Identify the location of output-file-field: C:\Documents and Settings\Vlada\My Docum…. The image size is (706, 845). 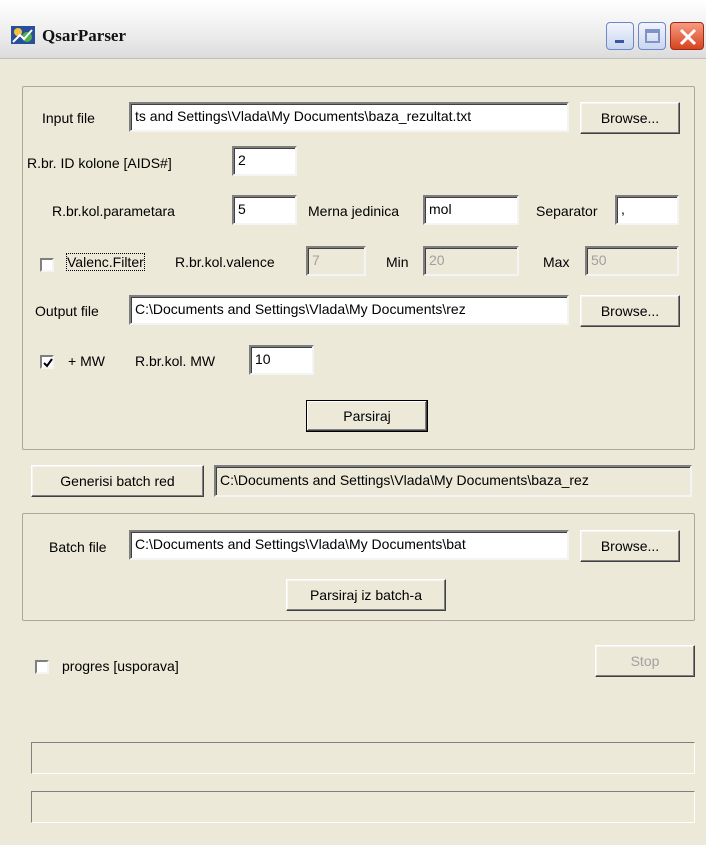
(349, 310).